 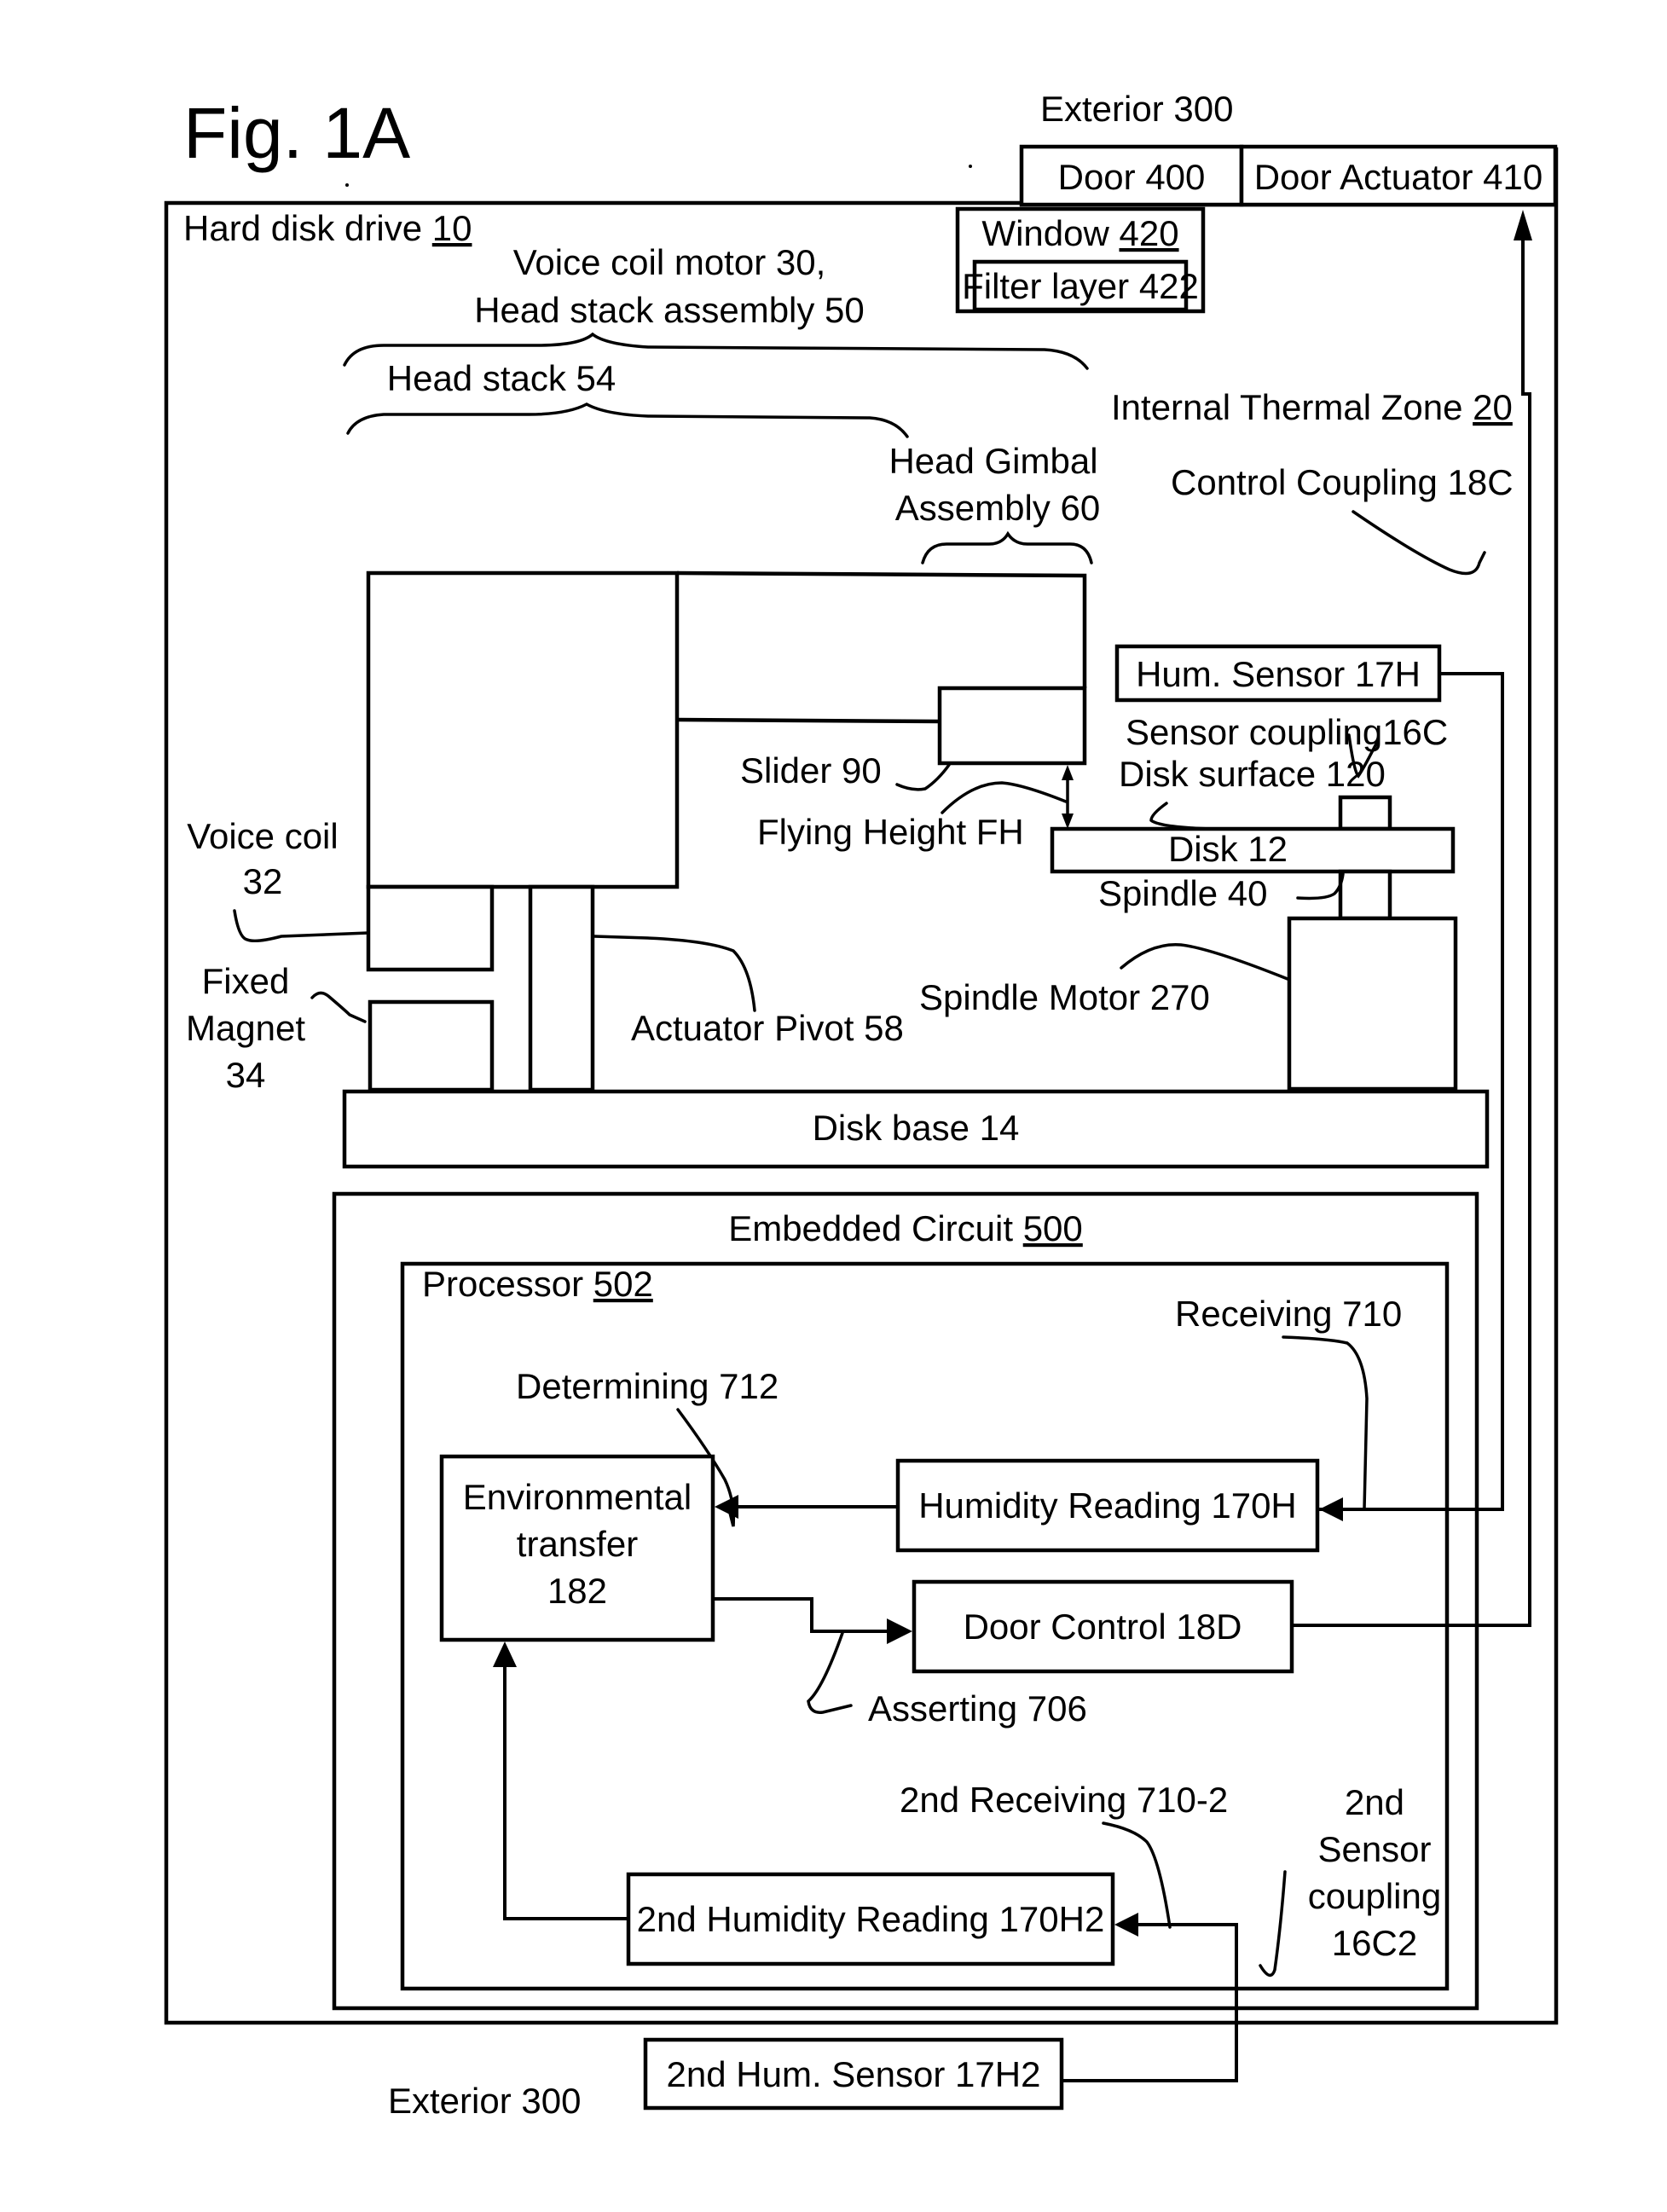 What do you see at coordinates (1320, 886) in the screenshot?
I see `spindle-leader` at bounding box center [1320, 886].